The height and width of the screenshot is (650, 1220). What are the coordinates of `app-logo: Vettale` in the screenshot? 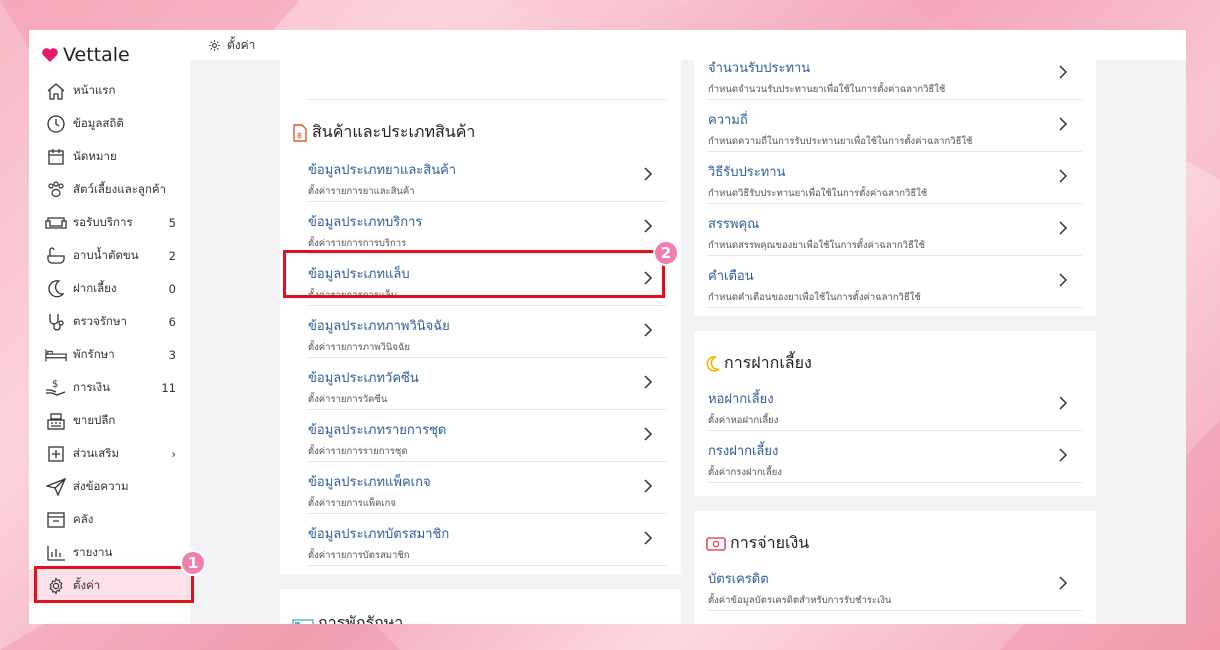 It's located at (85, 55).